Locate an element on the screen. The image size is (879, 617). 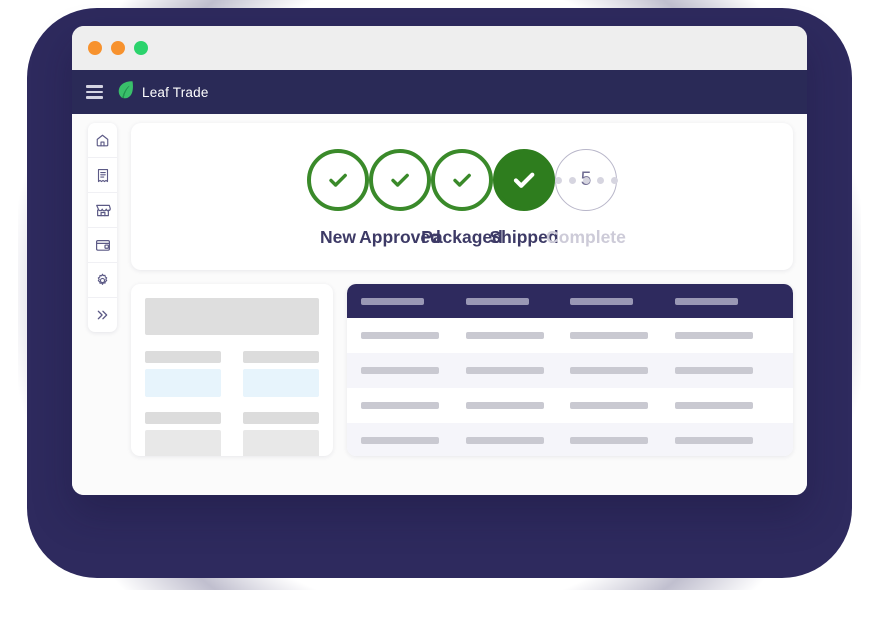
sidebar-item-home is located at coordinates (102, 140).